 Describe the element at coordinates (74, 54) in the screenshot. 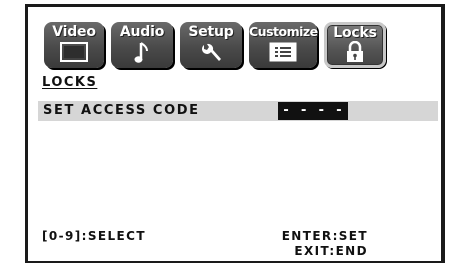

I see `screen-icon` at that location.